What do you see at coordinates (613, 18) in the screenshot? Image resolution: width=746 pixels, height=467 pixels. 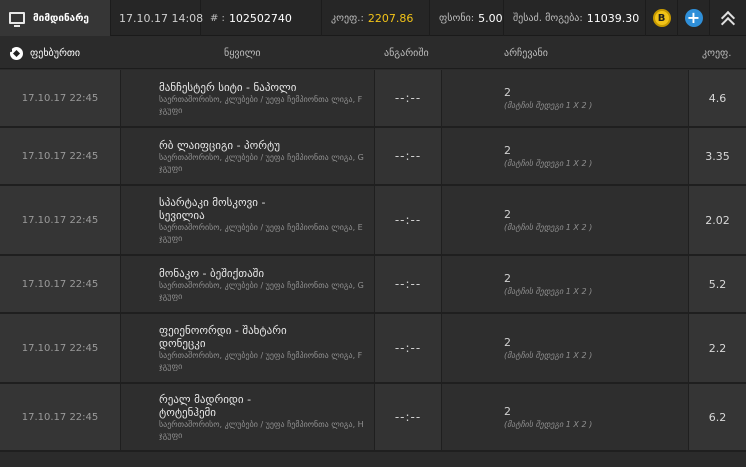 I see `possible-win-value: 11039.30` at bounding box center [613, 18].